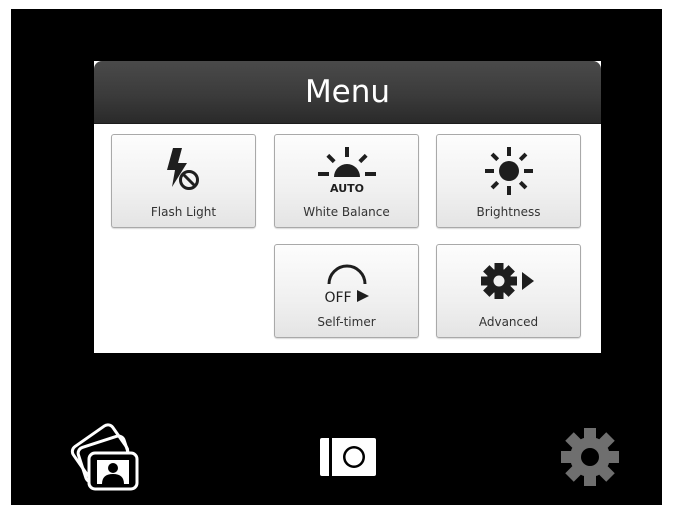 The image size is (673, 515). Describe the element at coordinates (183, 171) in the screenshot. I see `flash-off-icon` at that location.